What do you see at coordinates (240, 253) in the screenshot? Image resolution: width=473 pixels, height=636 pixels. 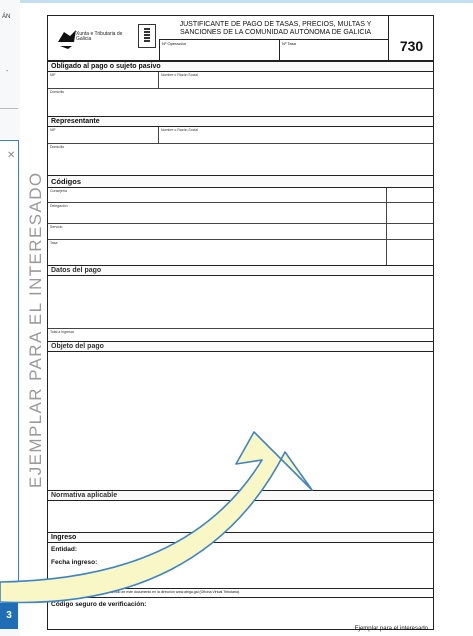 I see `codigo-row: Tasa` at bounding box center [240, 253].